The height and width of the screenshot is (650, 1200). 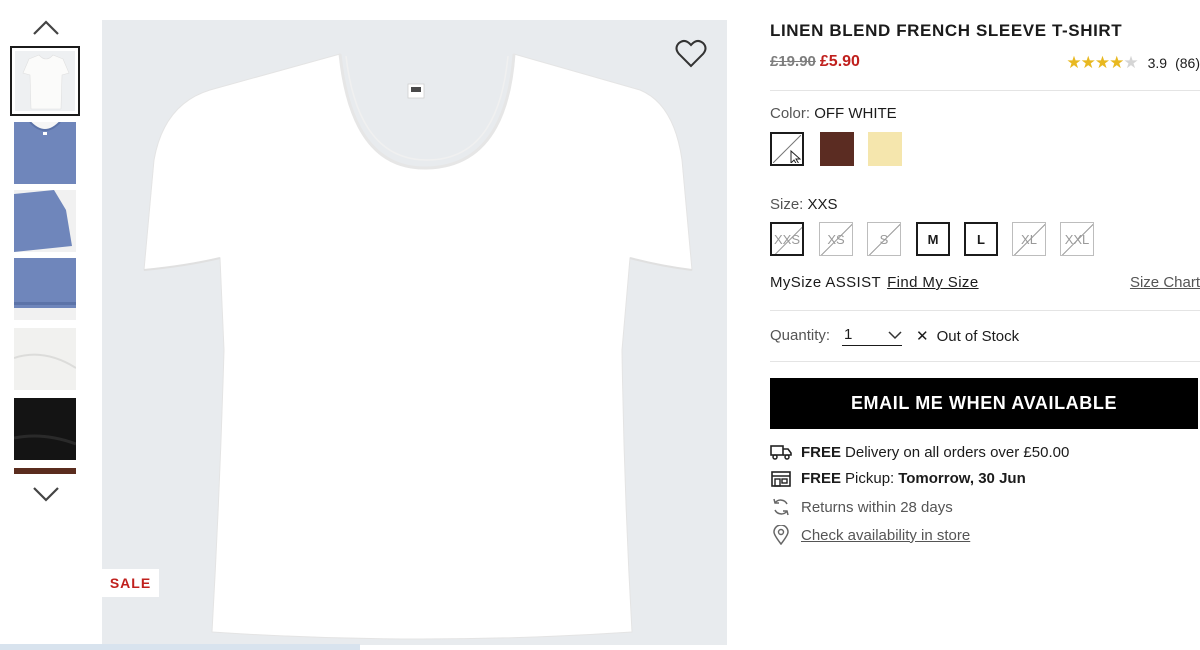 I want to click on size-label: Size: XXS, so click(x=804, y=204).